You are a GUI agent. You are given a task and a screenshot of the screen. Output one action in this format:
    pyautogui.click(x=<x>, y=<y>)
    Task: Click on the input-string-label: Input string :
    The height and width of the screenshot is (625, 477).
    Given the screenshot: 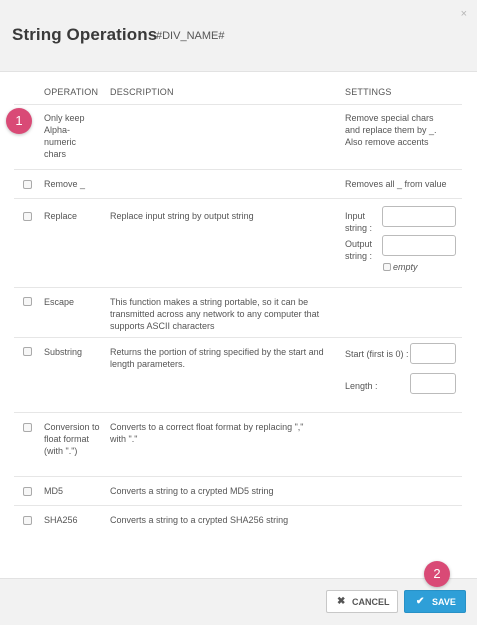 What is the action you would take?
    pyautogui.click(x=359, y=222)
    